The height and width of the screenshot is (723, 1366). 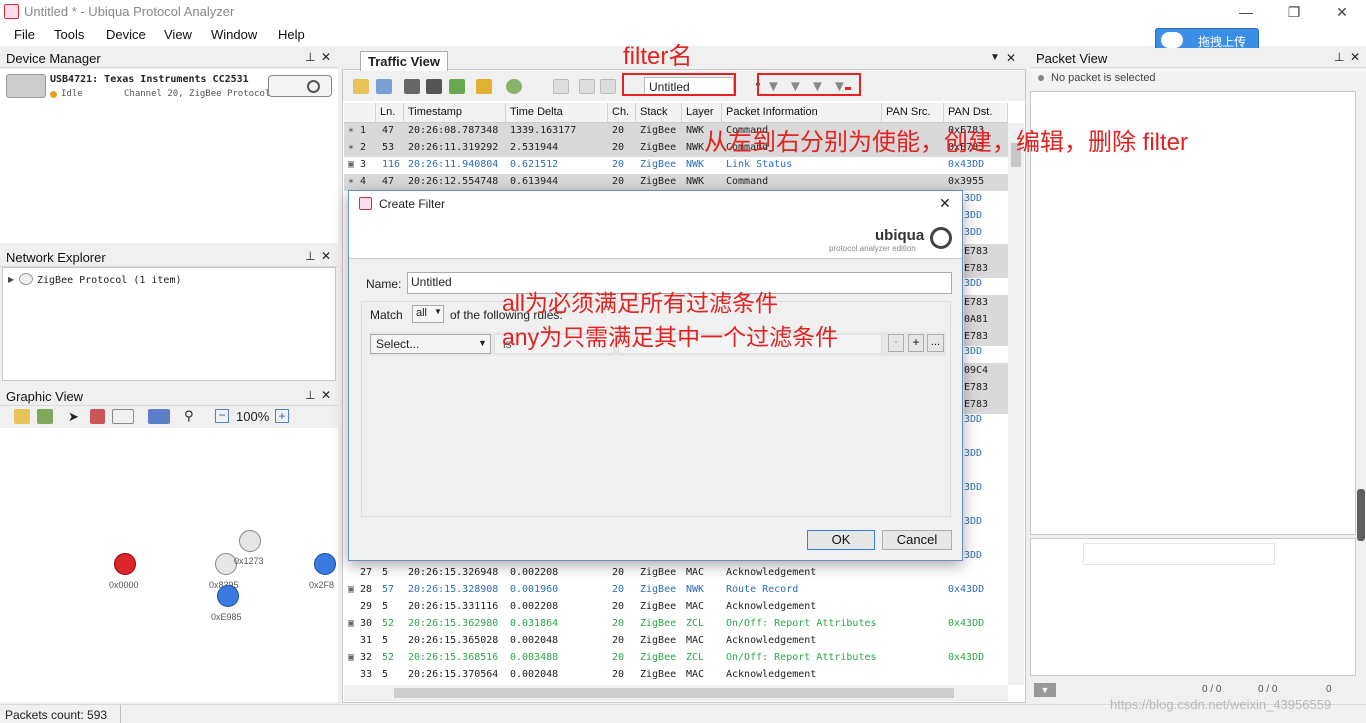 I want to click on rule-field-select: Select... ▼, so click(x=430, y=344).